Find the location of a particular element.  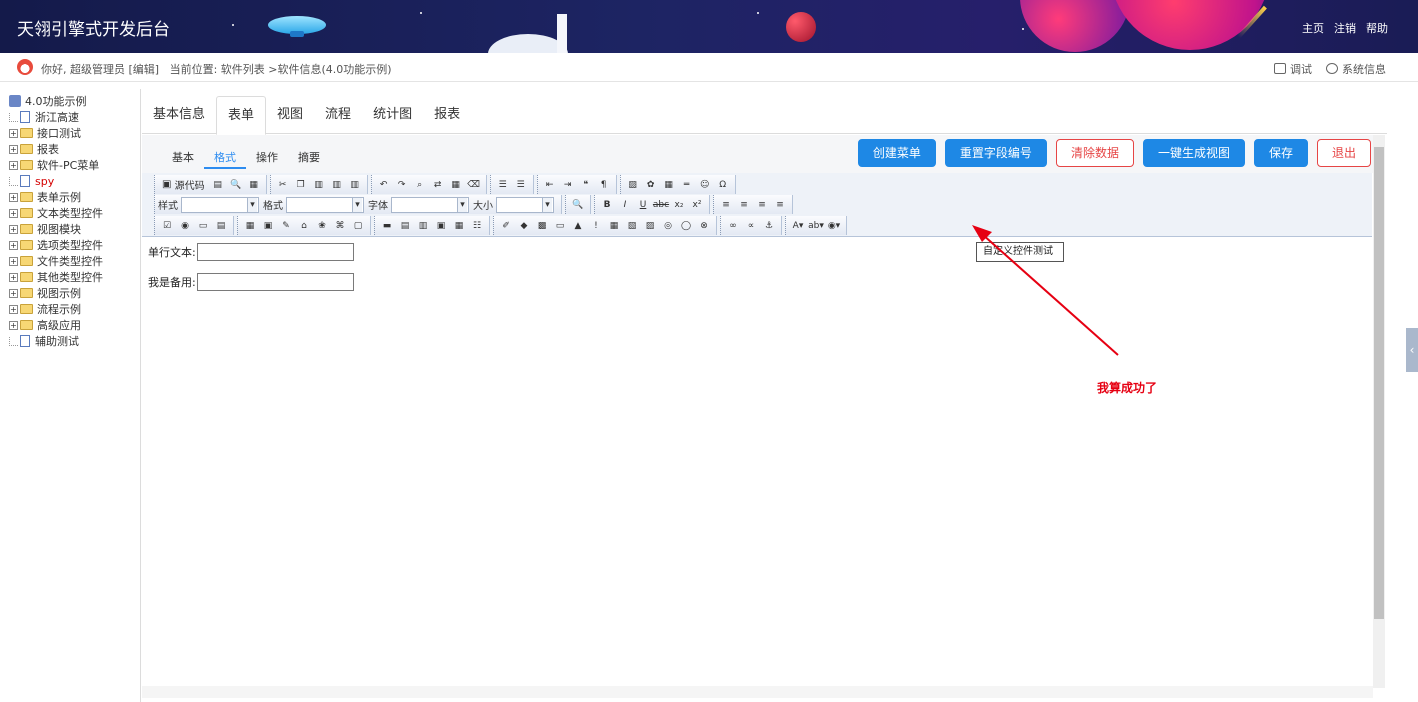

debug-link: 调试 is located at coordinates (1293, 69).